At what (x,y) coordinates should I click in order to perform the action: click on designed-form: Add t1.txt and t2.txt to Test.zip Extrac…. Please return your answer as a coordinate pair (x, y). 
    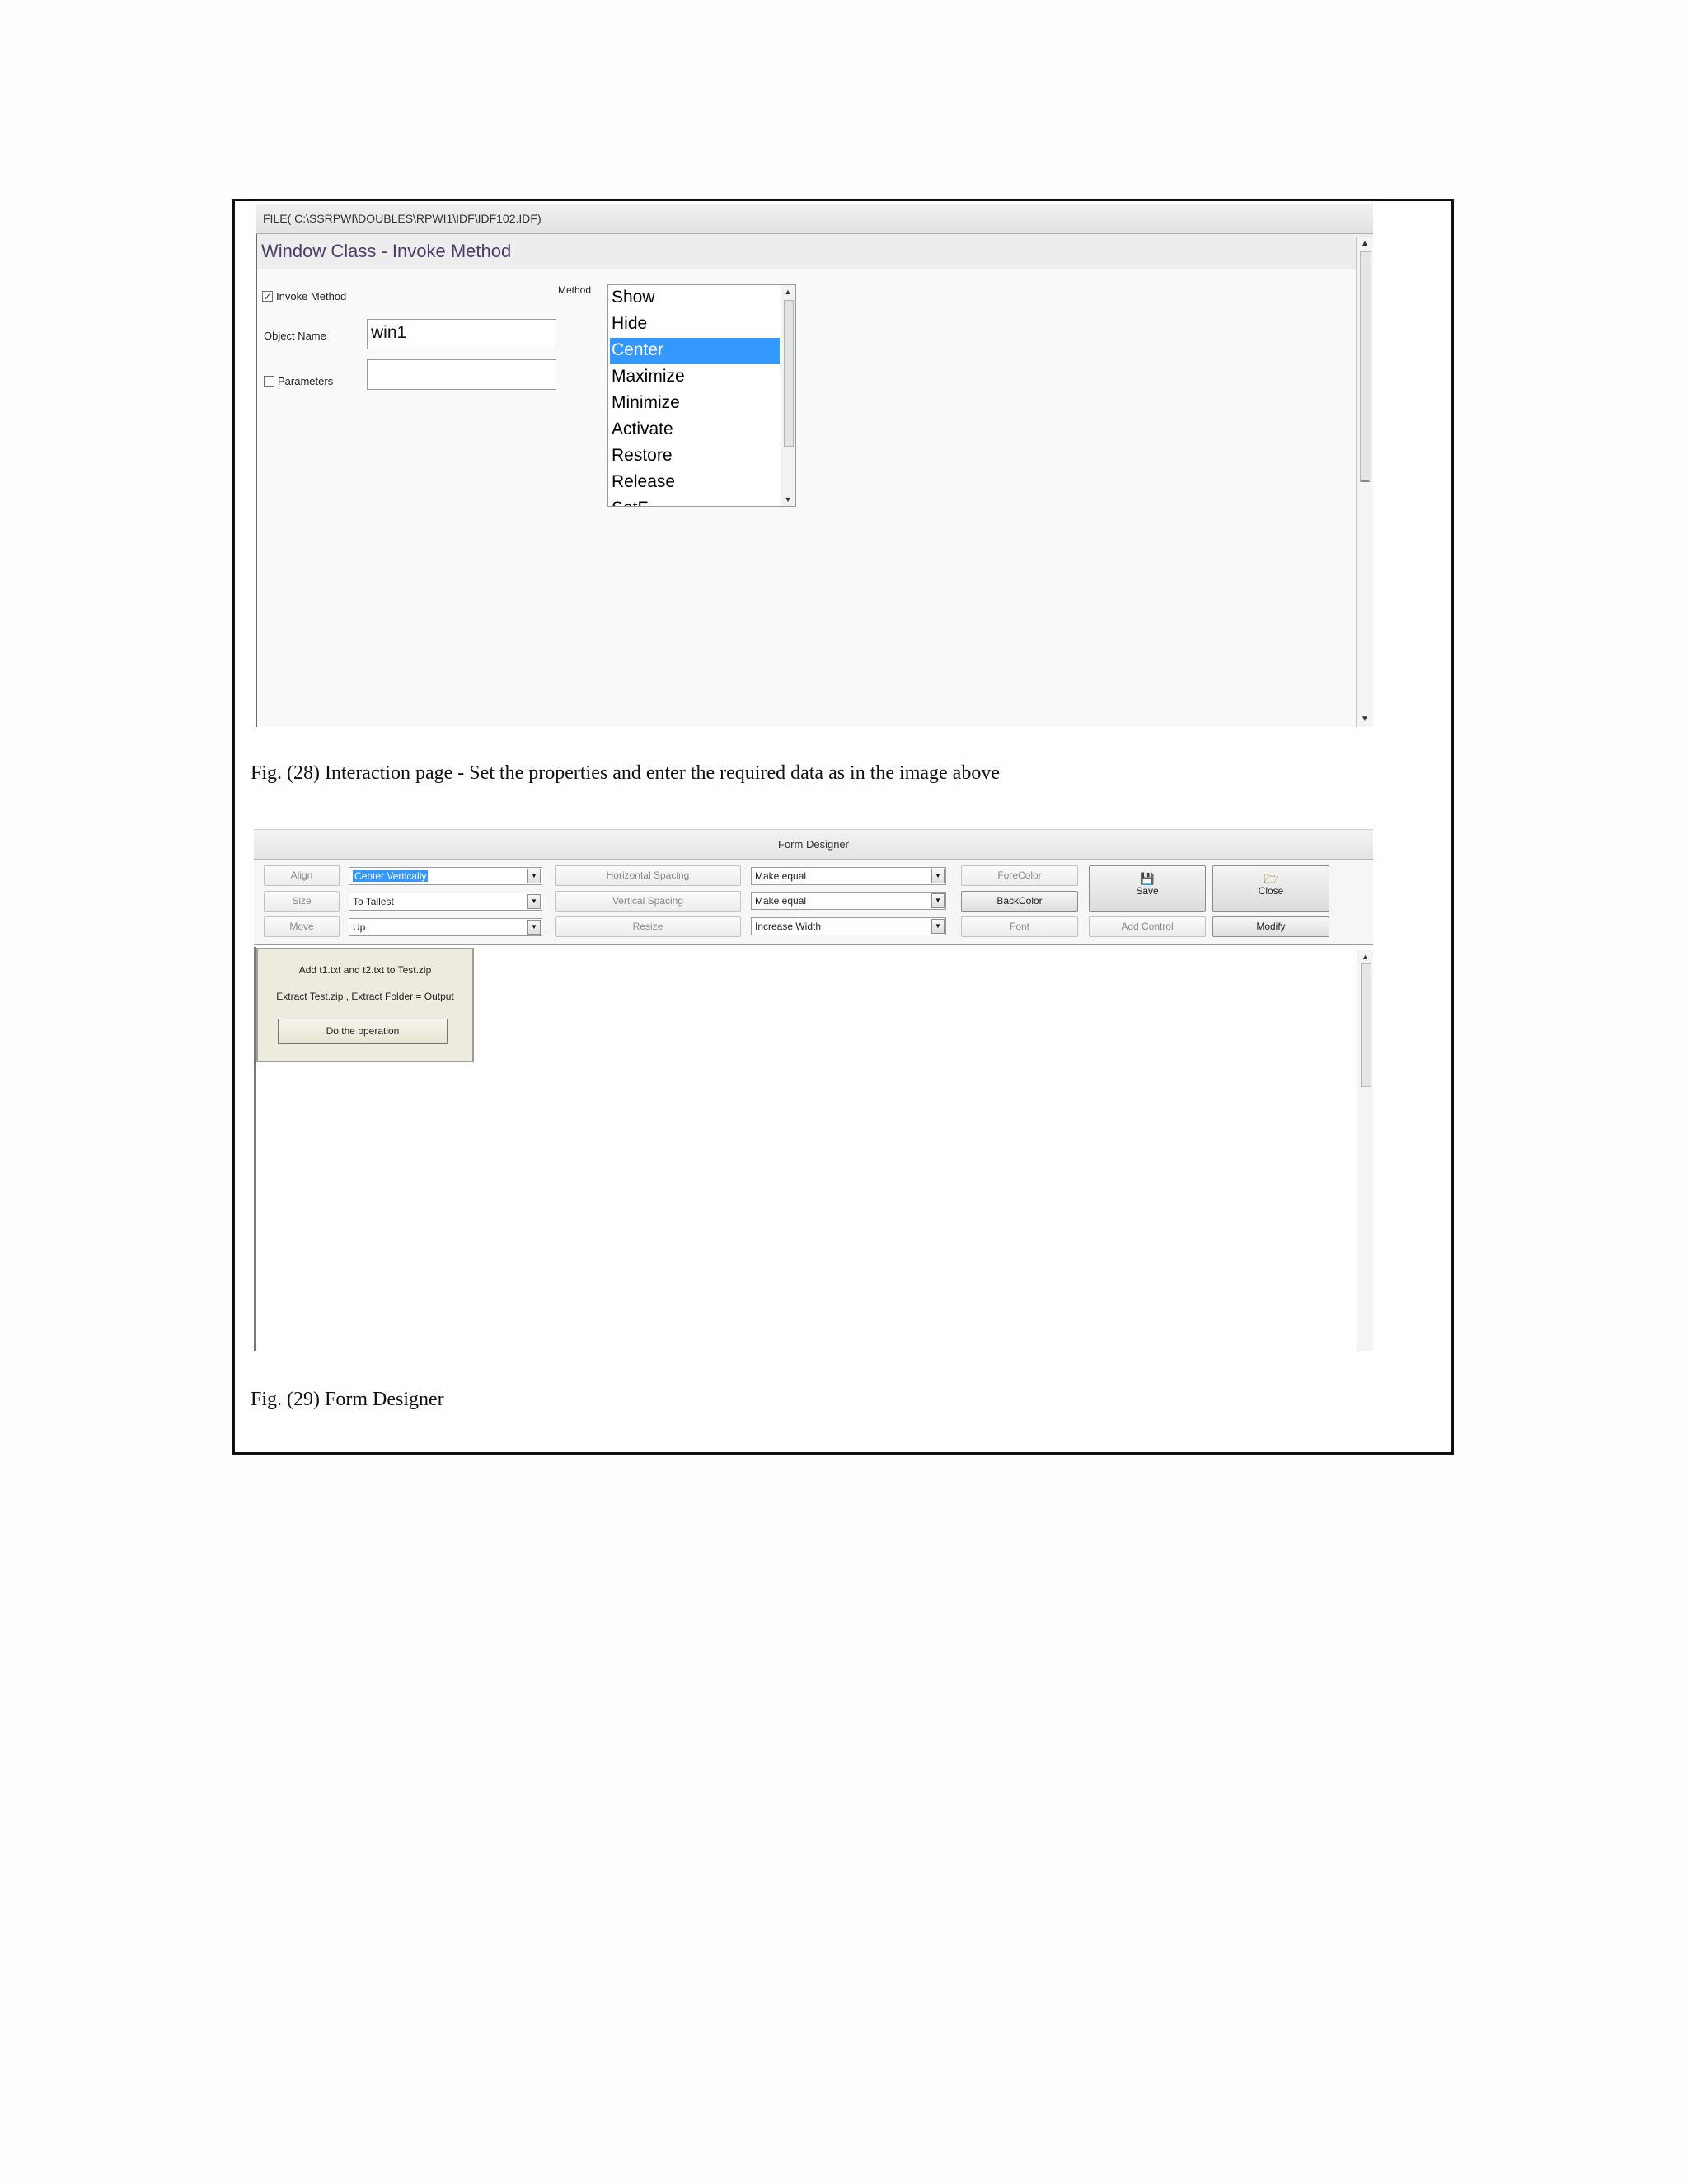
    Looking at the image, I should click on (365, 1005).